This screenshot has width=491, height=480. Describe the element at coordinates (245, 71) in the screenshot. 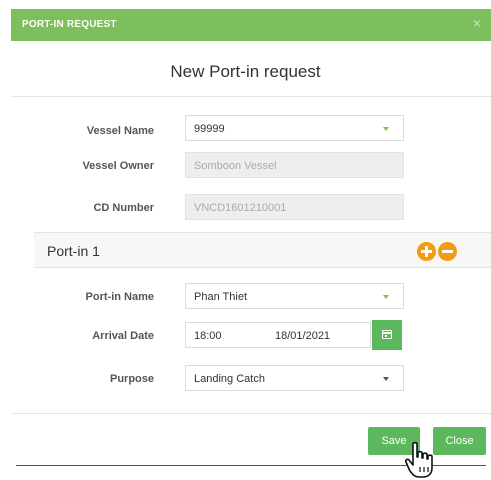

I see `modal-title: New Port-in request` at that location.